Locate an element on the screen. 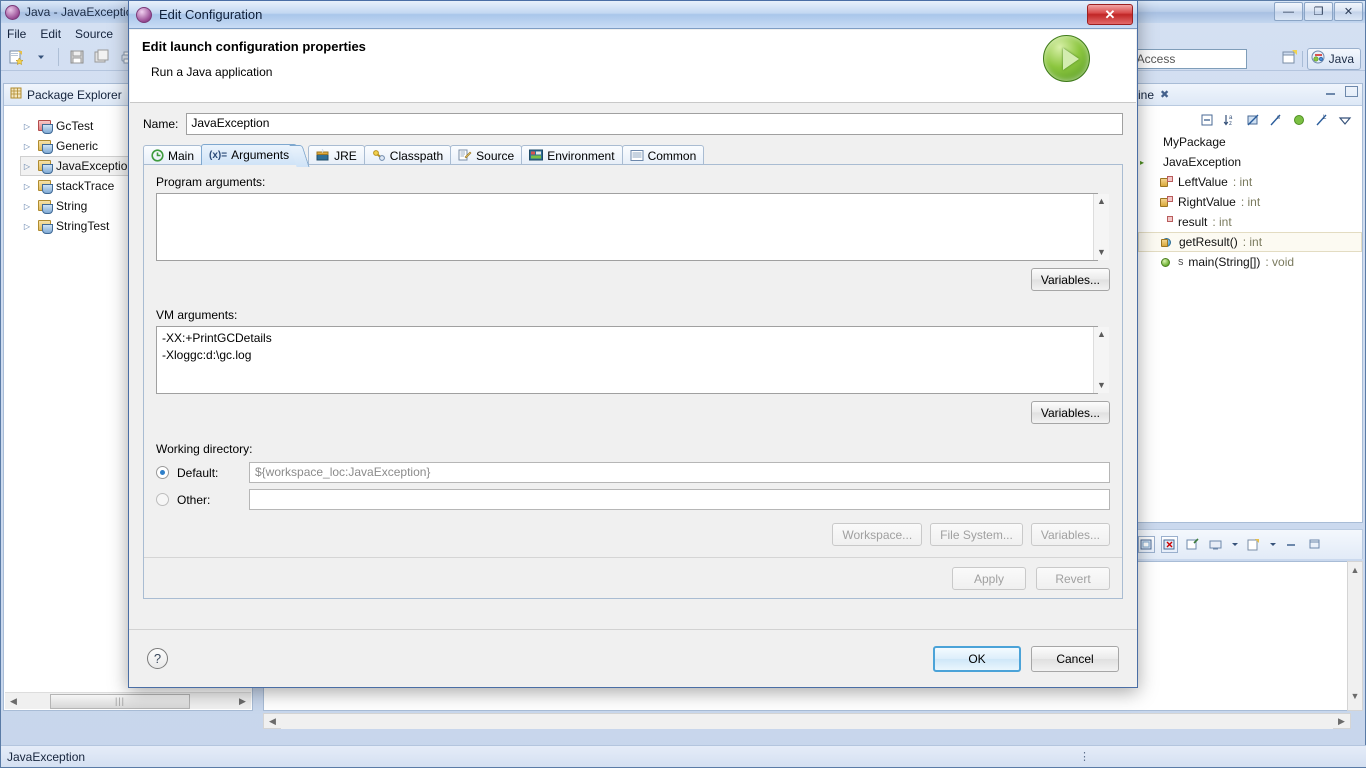  new-console-dropdown-icon is located at coordinates (1272, 544).